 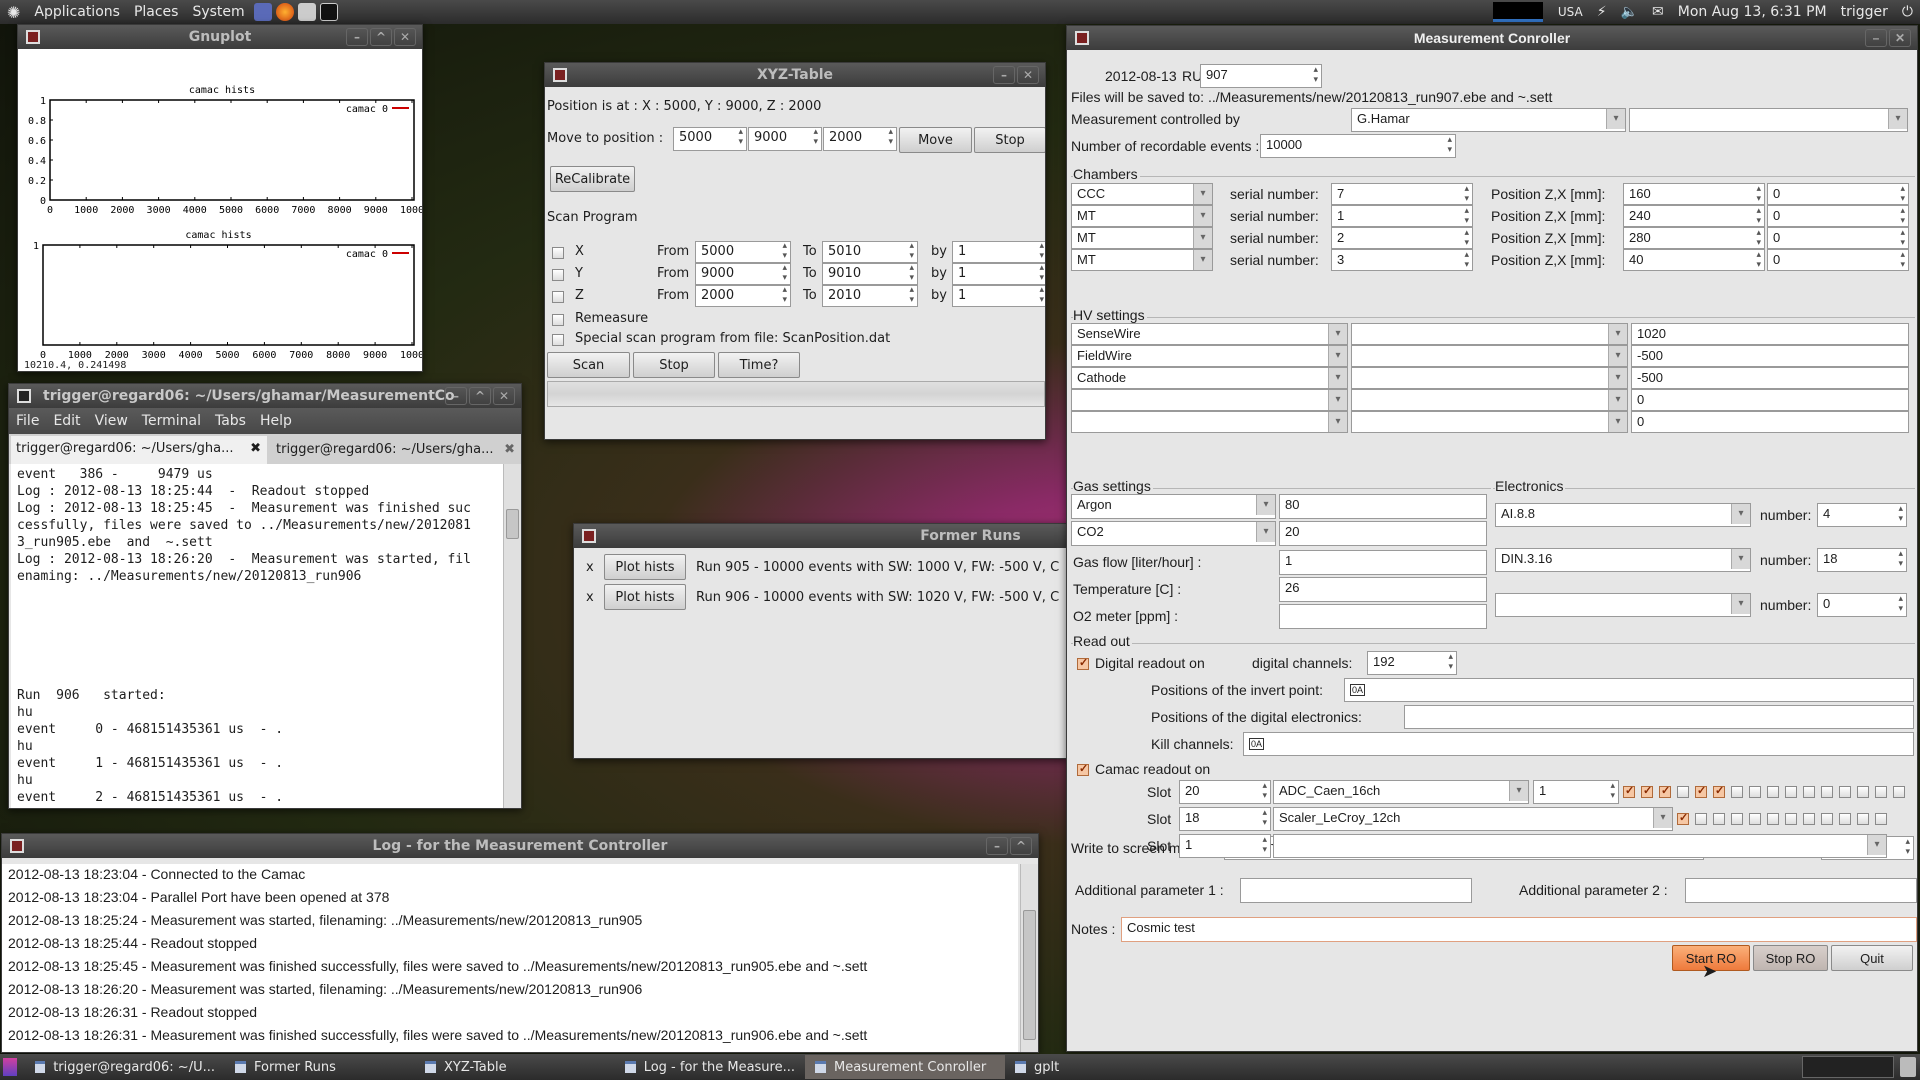 What do you see at coordinates (1602, 12) in the screenshot?
I see `network-icon: ⚡` at bounding box center [1602, 12].